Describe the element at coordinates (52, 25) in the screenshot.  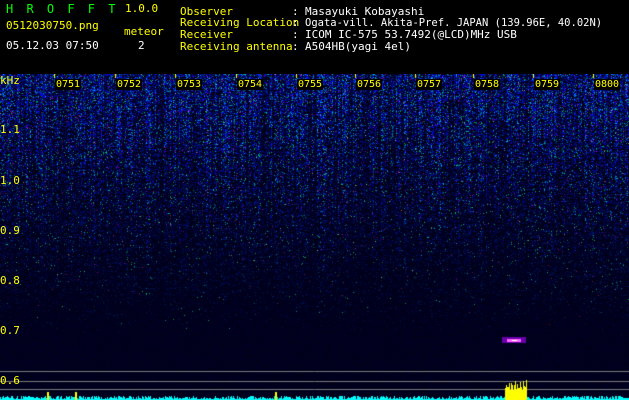
I see `file-name: 0512030750.png` at that location.